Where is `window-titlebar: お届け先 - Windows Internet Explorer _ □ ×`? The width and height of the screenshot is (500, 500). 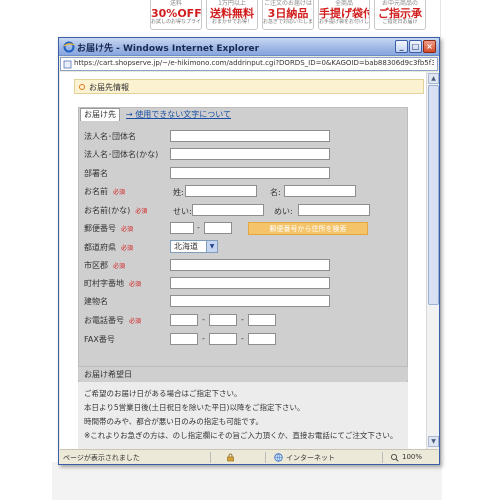
window-titlebar: お届け先 - Windows Internet Explorer _ □ × is located at coordinates (249, 47).